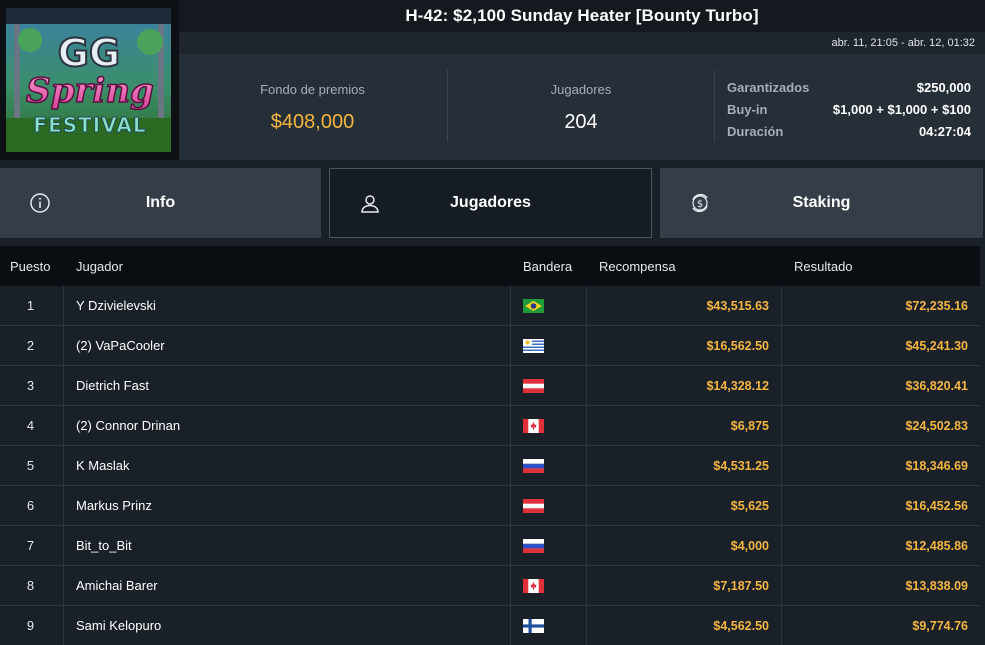 The height and width of the screenshot is (645, 985). Describe the element at coordinates (849, 87) in the screenshot. I see `detail-row-guaranteed: Garantizados $250,000` at that location.